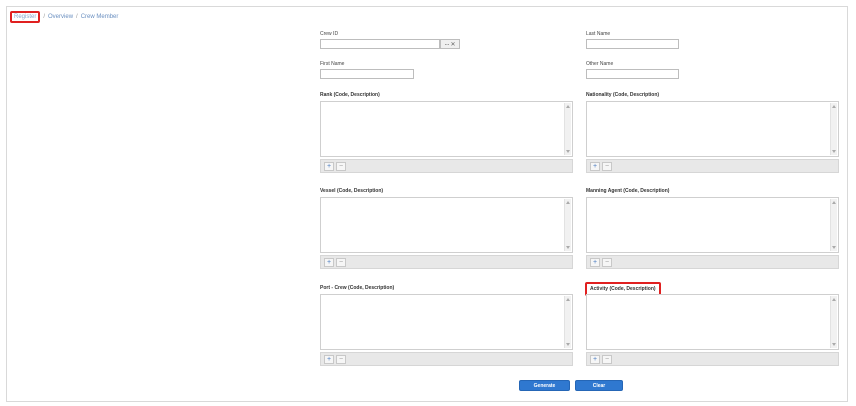  I want to click on first-name-input, so click(367, 74).